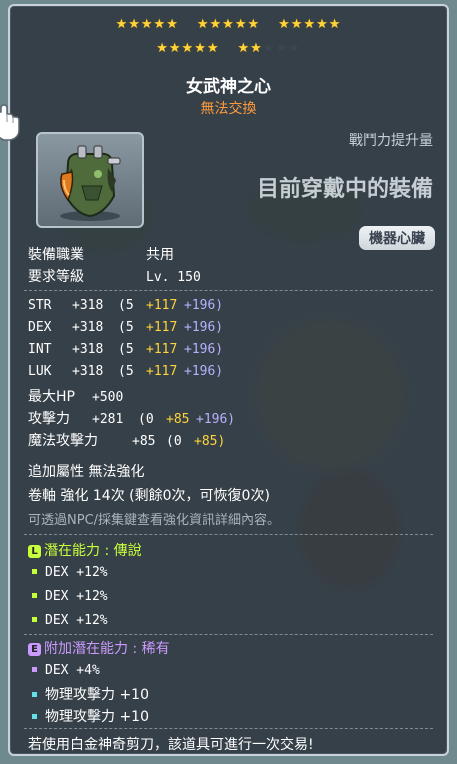  Describe the element at coordinates (171, 745) in the screenshot. I see `trade-hint-text: 若使用白金神奇剪刀，該道具可進行一次交易!` at that location.